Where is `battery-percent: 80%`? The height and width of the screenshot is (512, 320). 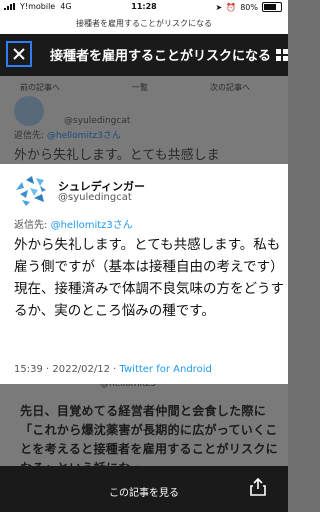
battery-percent: 80% is located at coordinates (249, 7).